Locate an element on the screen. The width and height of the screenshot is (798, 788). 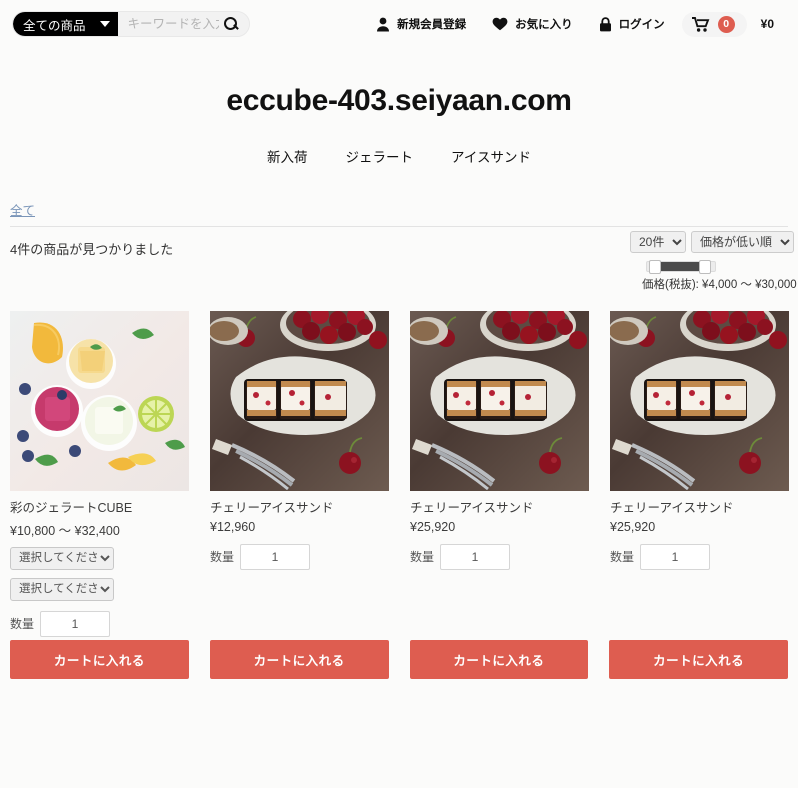
site-header: 全ての商品 新規会員登録 お気に入り is located at coordinates (399, 24).